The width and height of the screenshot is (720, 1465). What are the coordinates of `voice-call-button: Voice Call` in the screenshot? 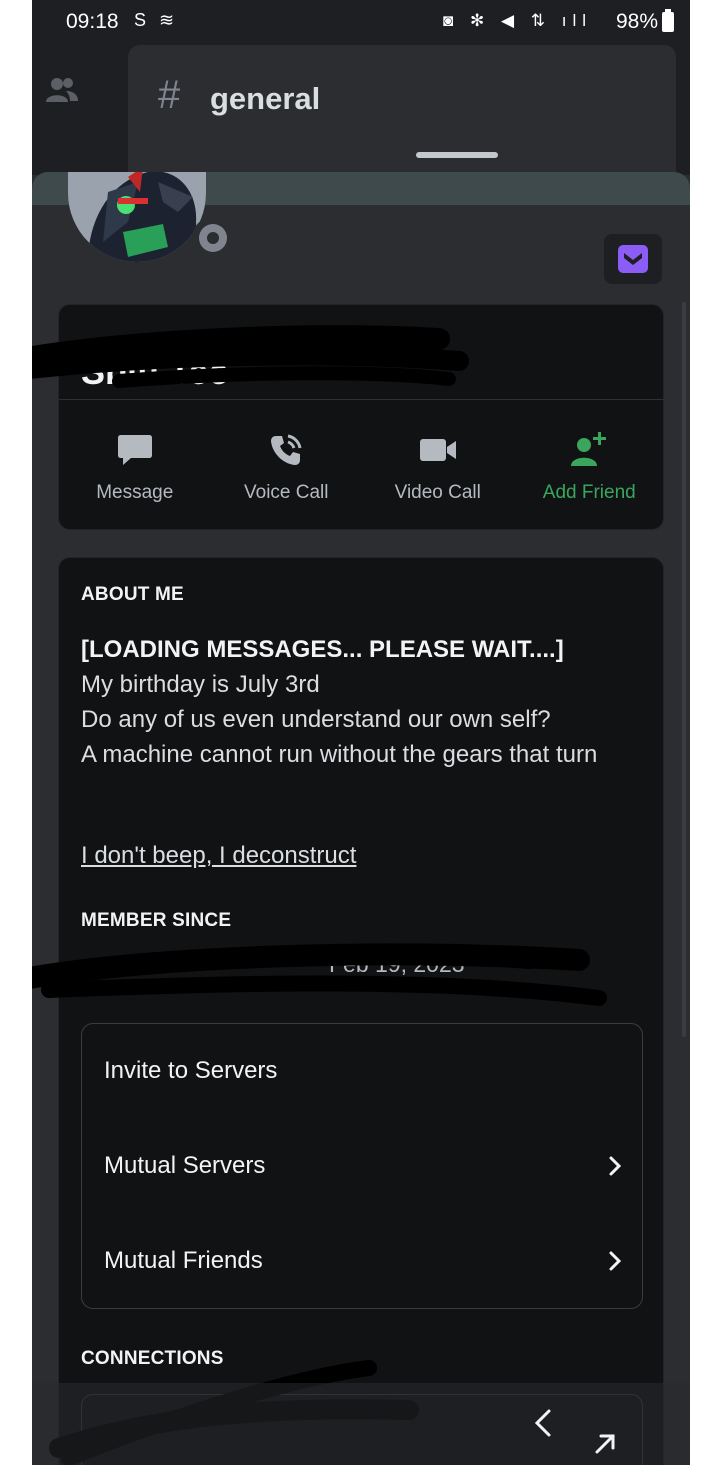 It's located at (287, 465).